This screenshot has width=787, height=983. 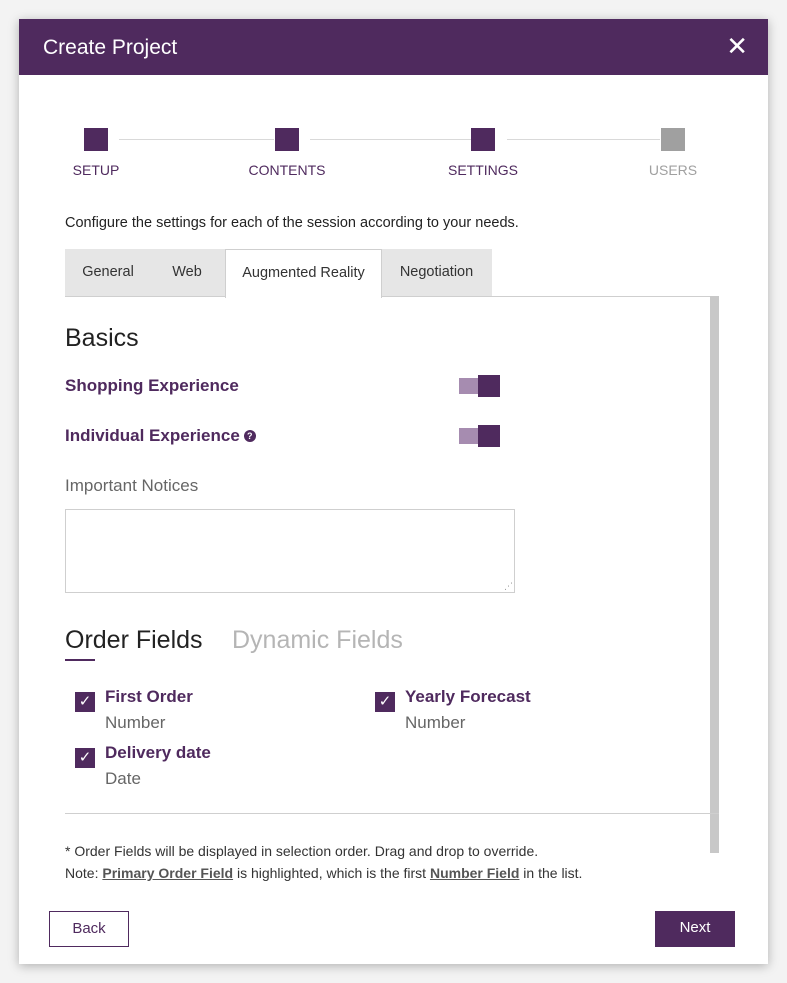 What do you see at coordinates (167, 873) in the screenshot?
I see `primary-order-field-link: Primary Order Field` at bounding box center [167, 873].